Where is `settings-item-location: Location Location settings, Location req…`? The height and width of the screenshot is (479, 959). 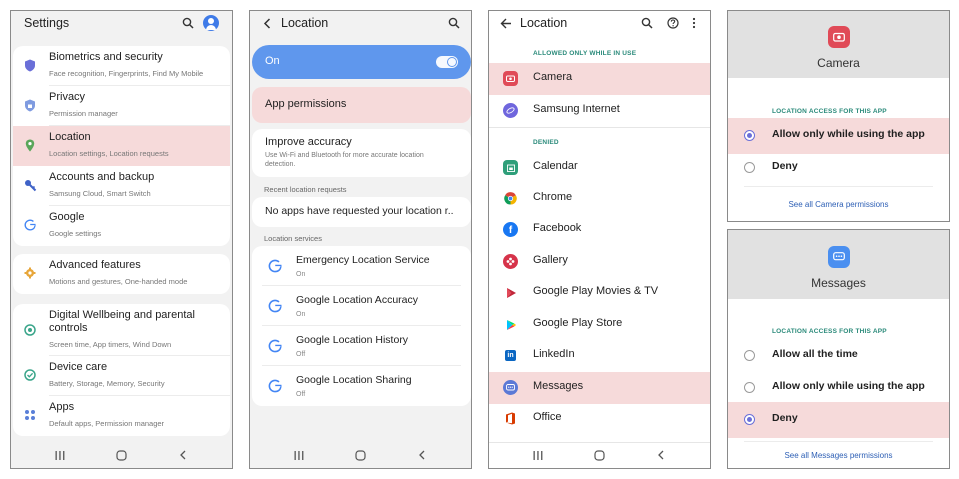 settings-item-location: Location Location settings, Location req… is located at coordinates (121, 146).